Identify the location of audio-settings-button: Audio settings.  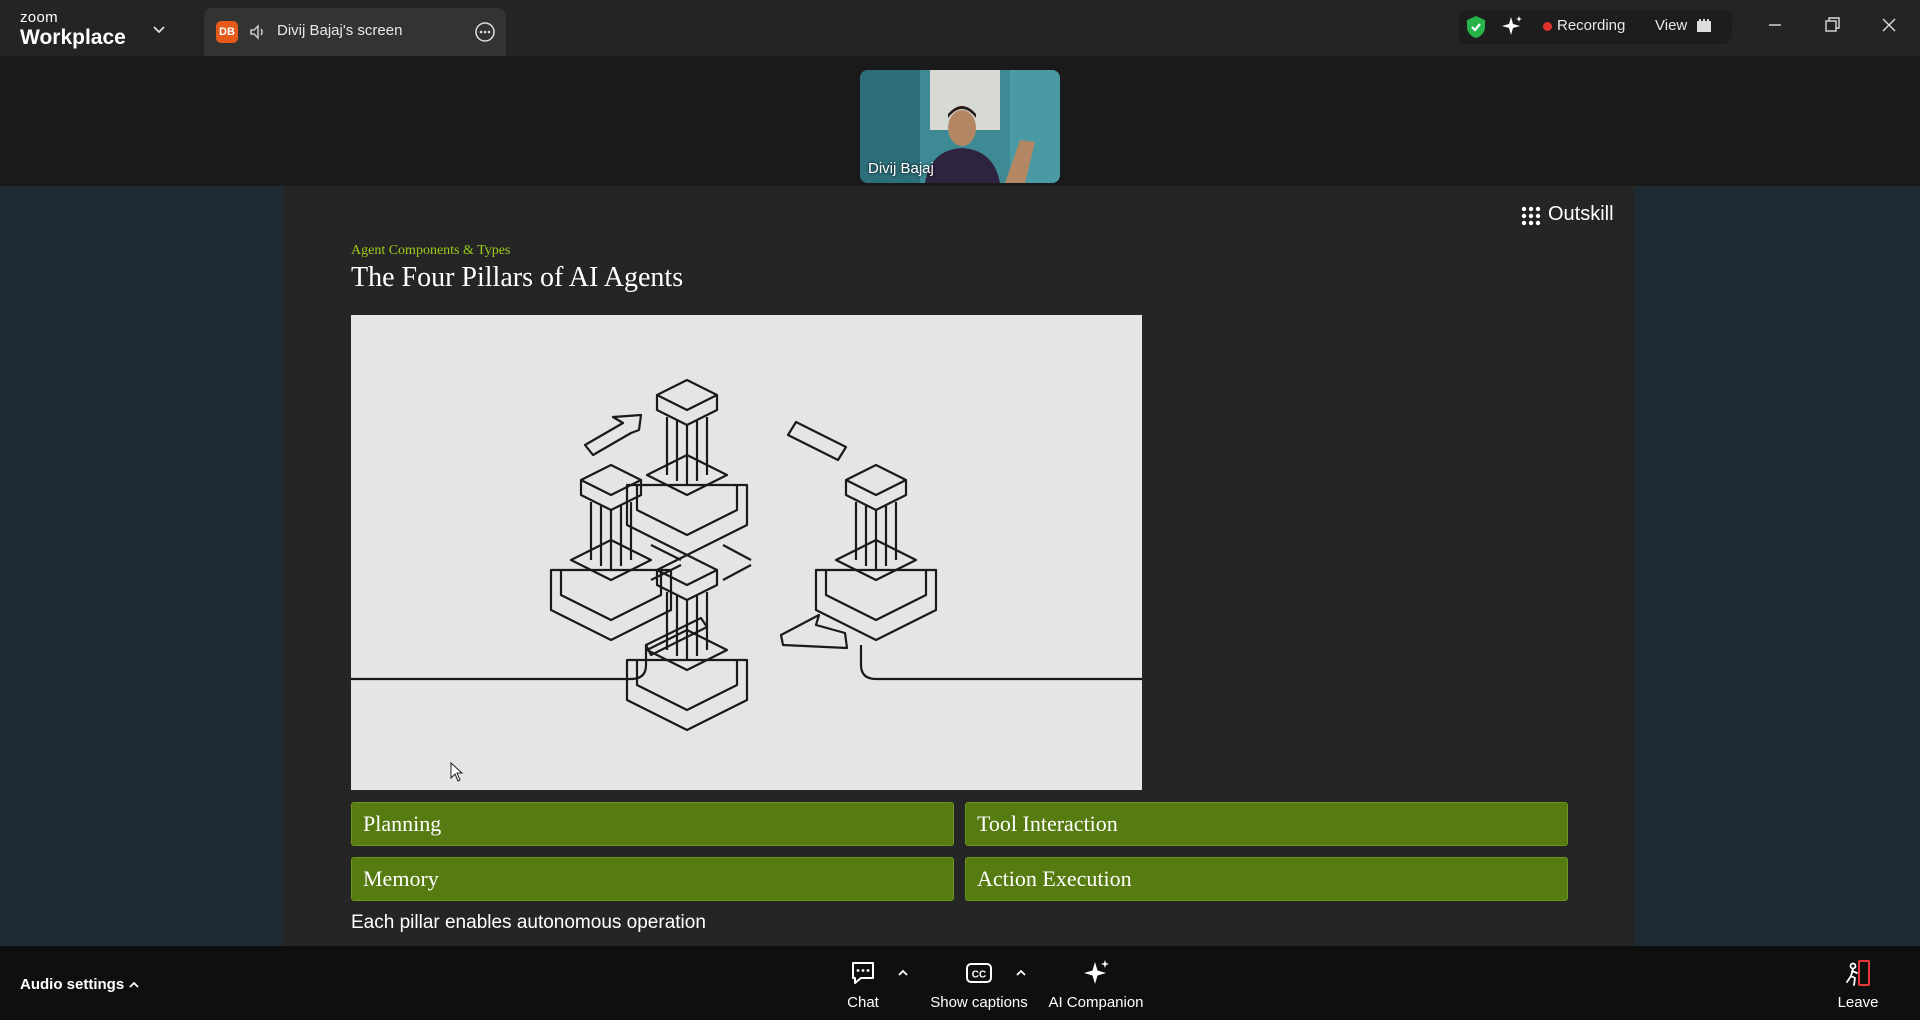
(72, 984).